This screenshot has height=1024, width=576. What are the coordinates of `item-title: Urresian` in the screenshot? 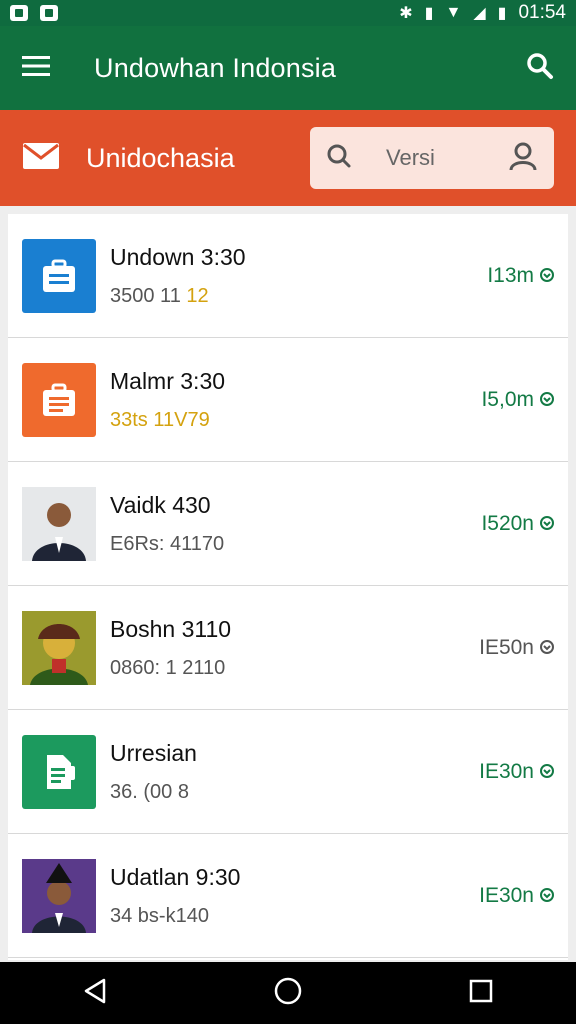 It's located at (153, 752).